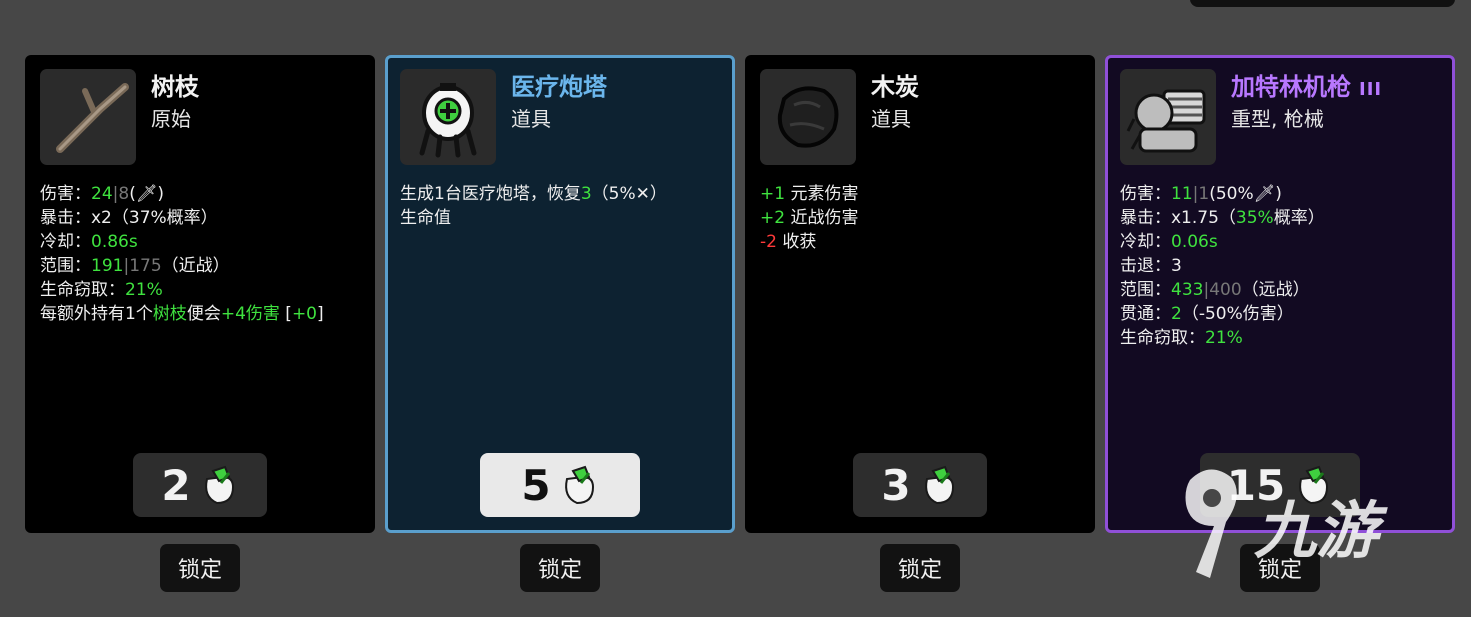 The image size is (1471, 617). What do you see at coordinates (102, 194) in the screenshot?
I see `stat-damage: 伤害：24|8(🗡)` at bounding box center [102, 194].